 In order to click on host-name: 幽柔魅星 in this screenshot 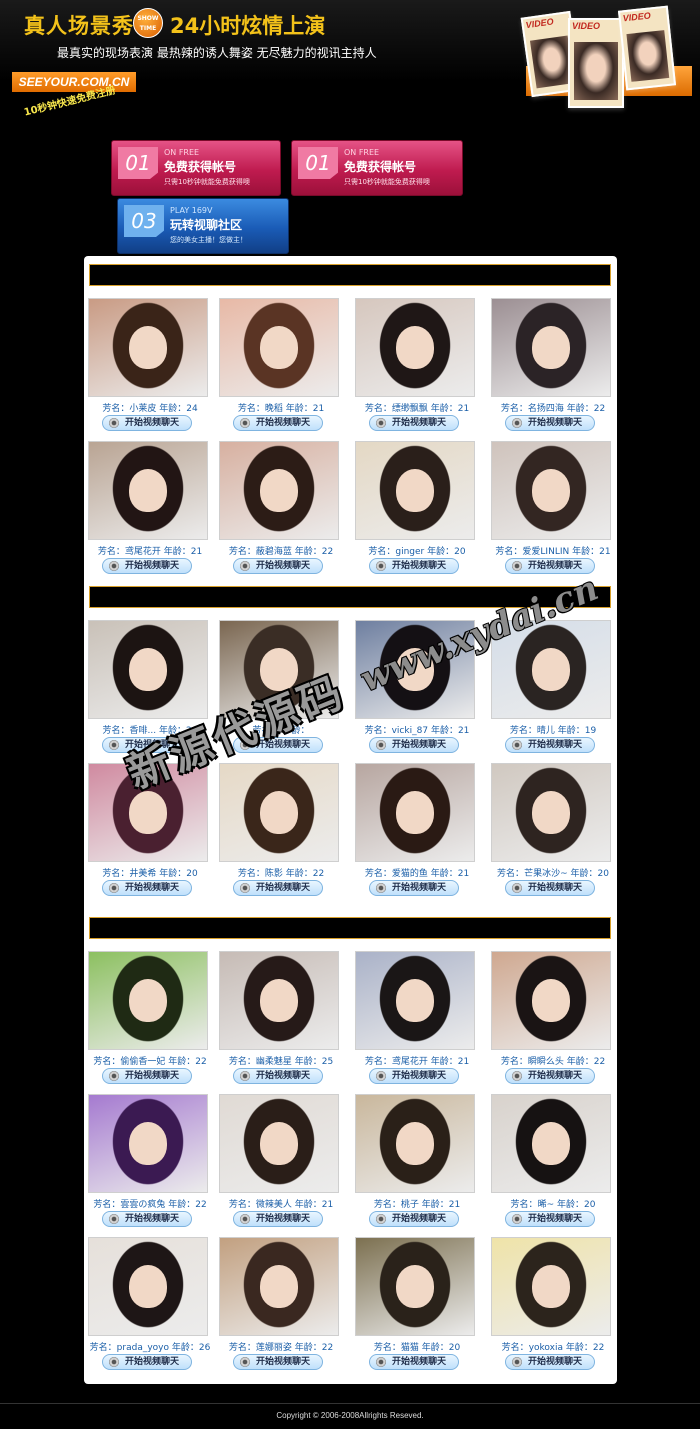, I will do `click(273, 1062)`.